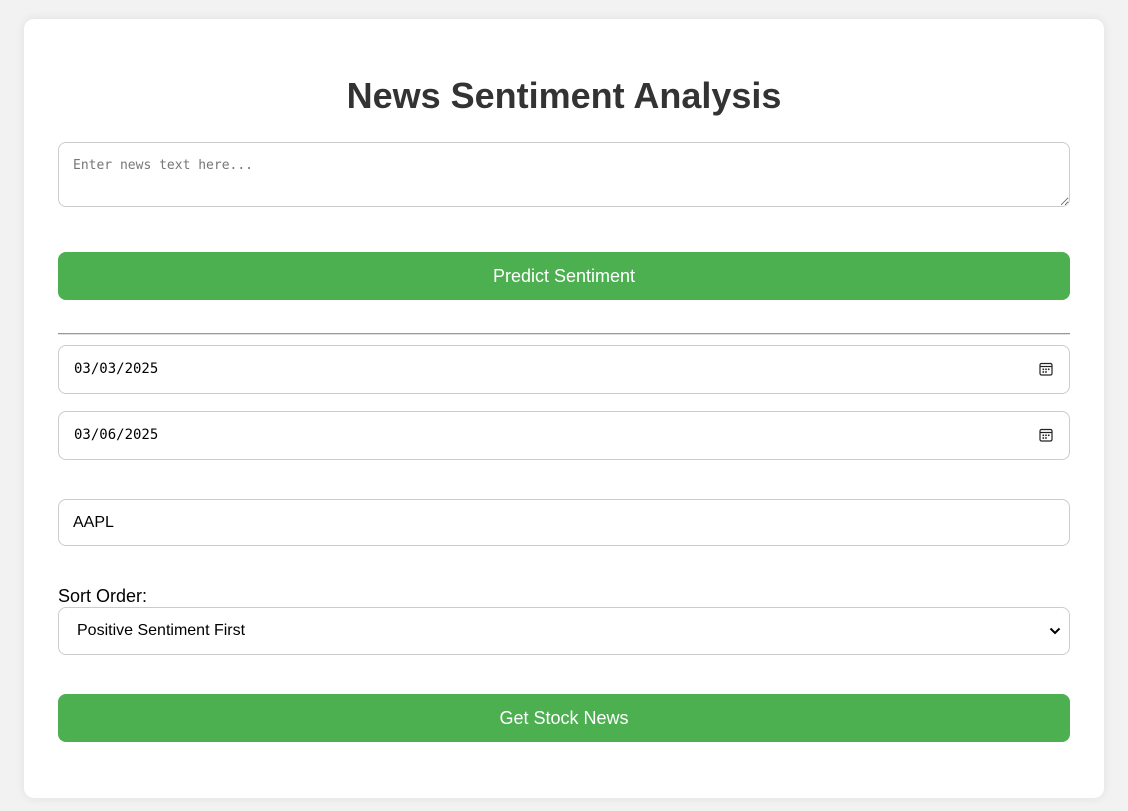 This screenshot has width=1128, height=811. Describe the element at coordinates (564, 435) in the screenshot. I see `end-date-input: 03/06/2025` at that location.